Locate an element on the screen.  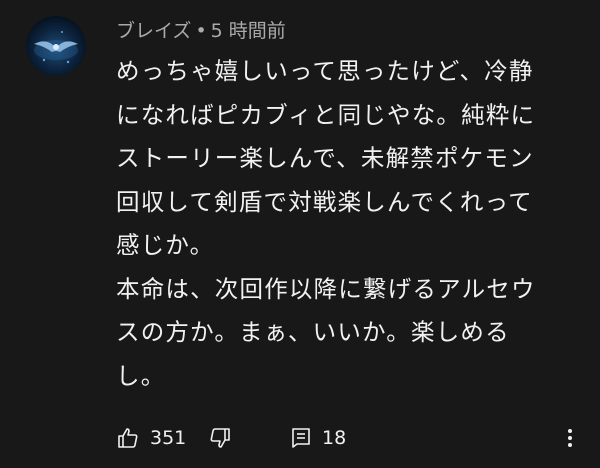
owl-avatar-icon is located at coordinates (56, 47).